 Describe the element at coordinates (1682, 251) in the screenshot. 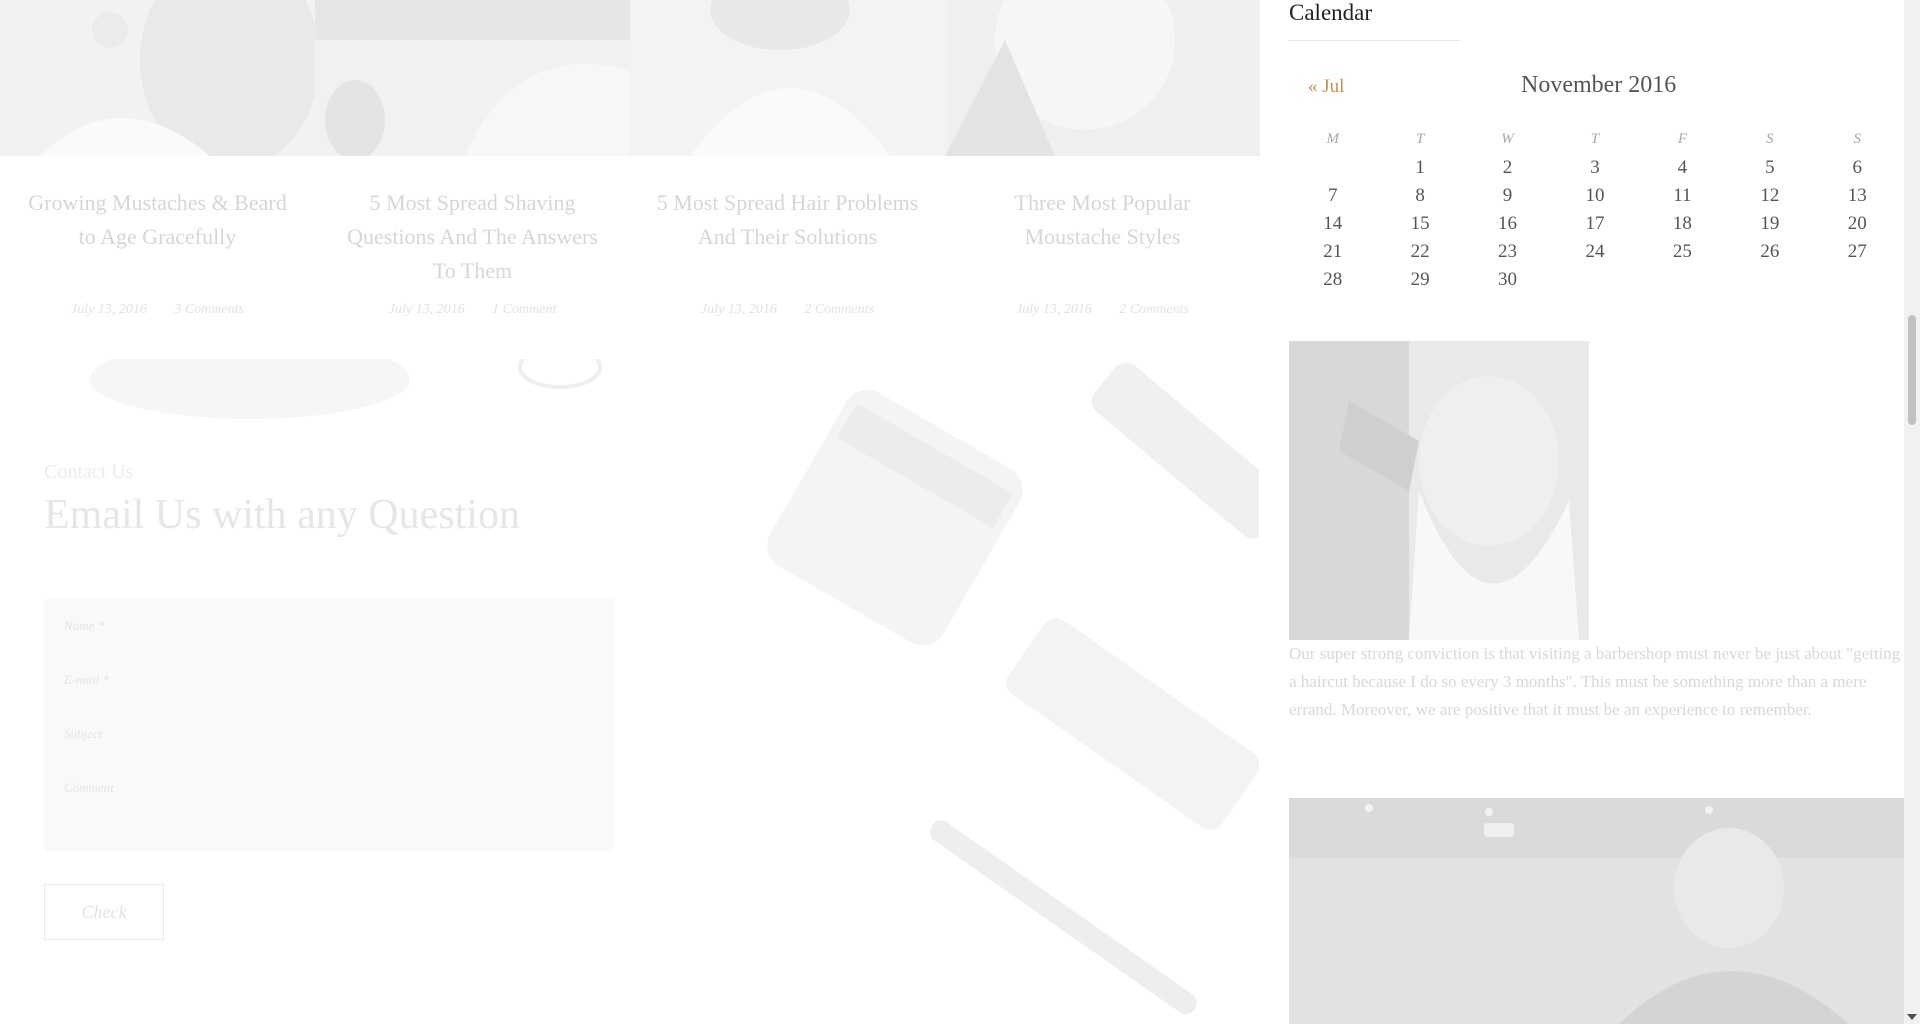

I see `calendar-day: 25` at that location.